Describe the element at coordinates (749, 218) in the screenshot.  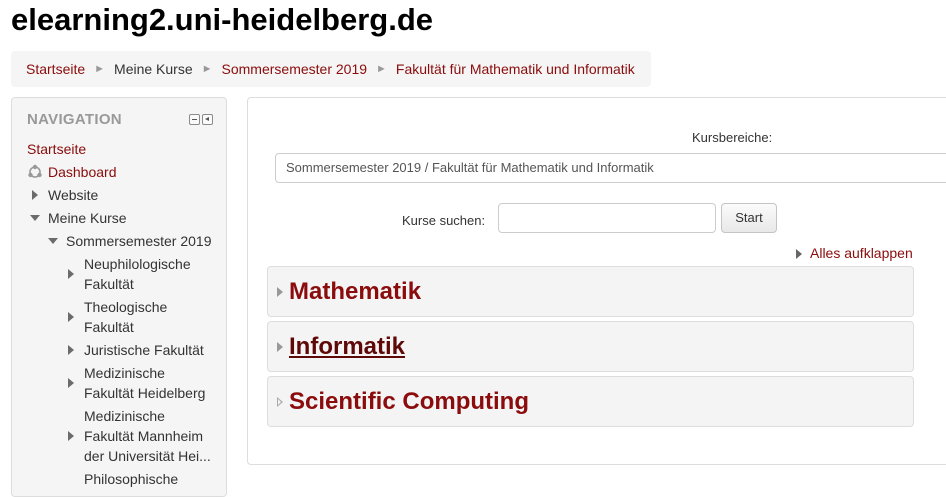
I see `search-start-button: Start` at that location.